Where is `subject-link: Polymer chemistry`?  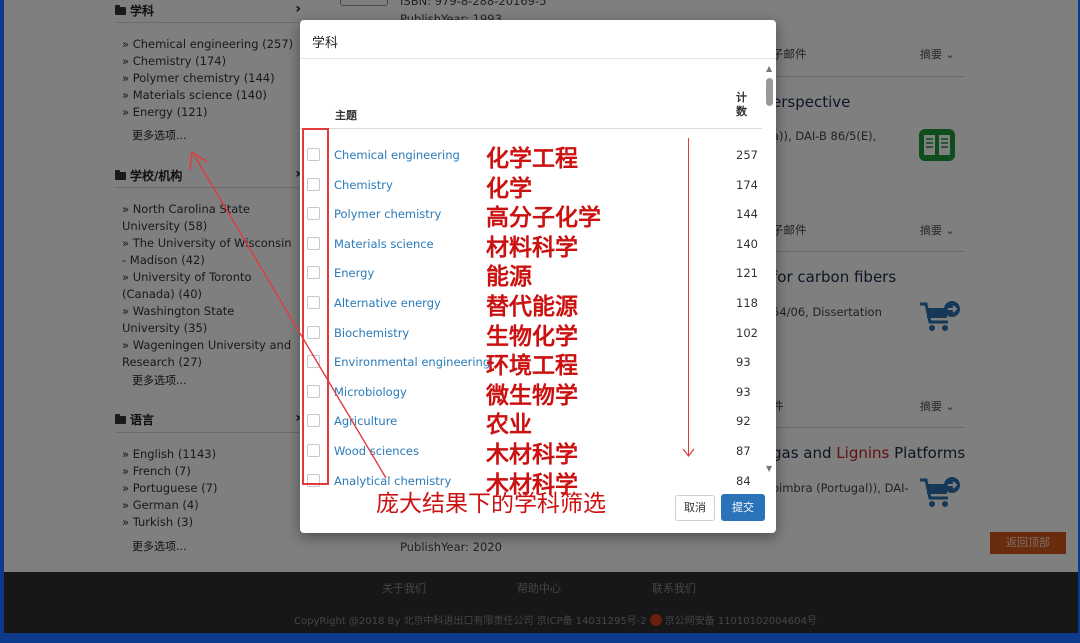
subject-link: Polymer chemistry is located at coordinates (387, 214).